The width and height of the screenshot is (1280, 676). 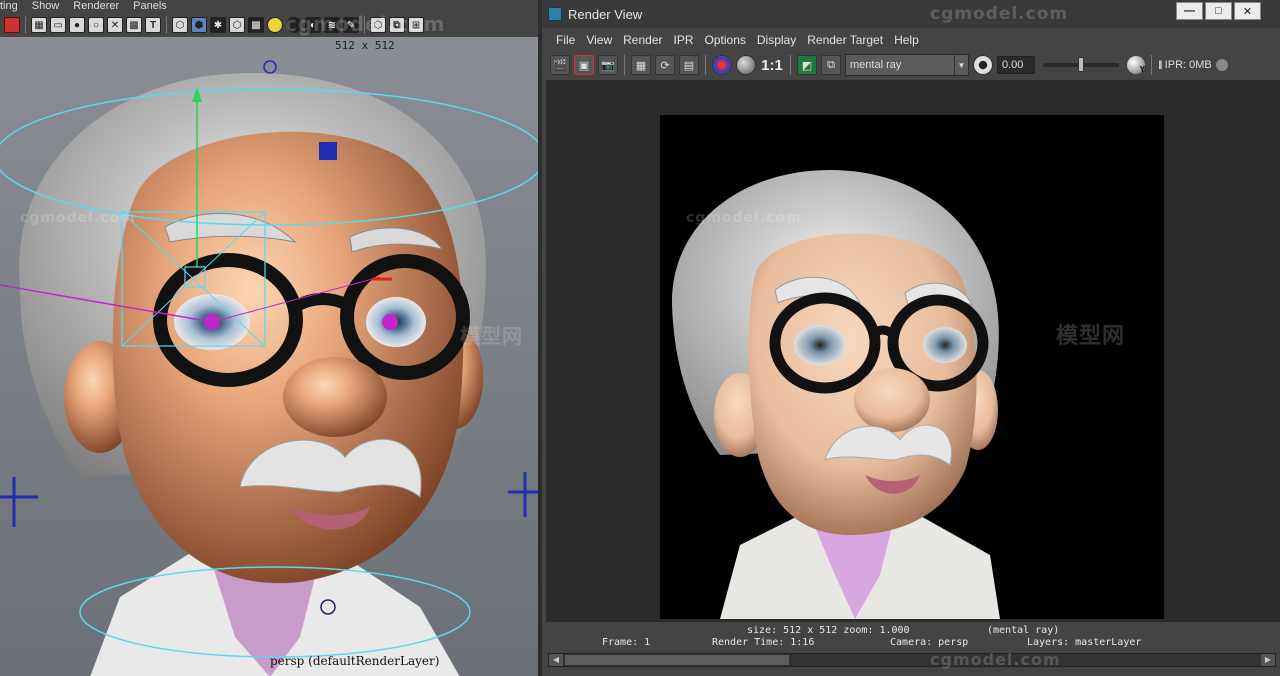 What do you see at coordinates (150, 6) in the screenshot?
I see `viewport-menu-panels: Panels` at bounding box center [150, 6].